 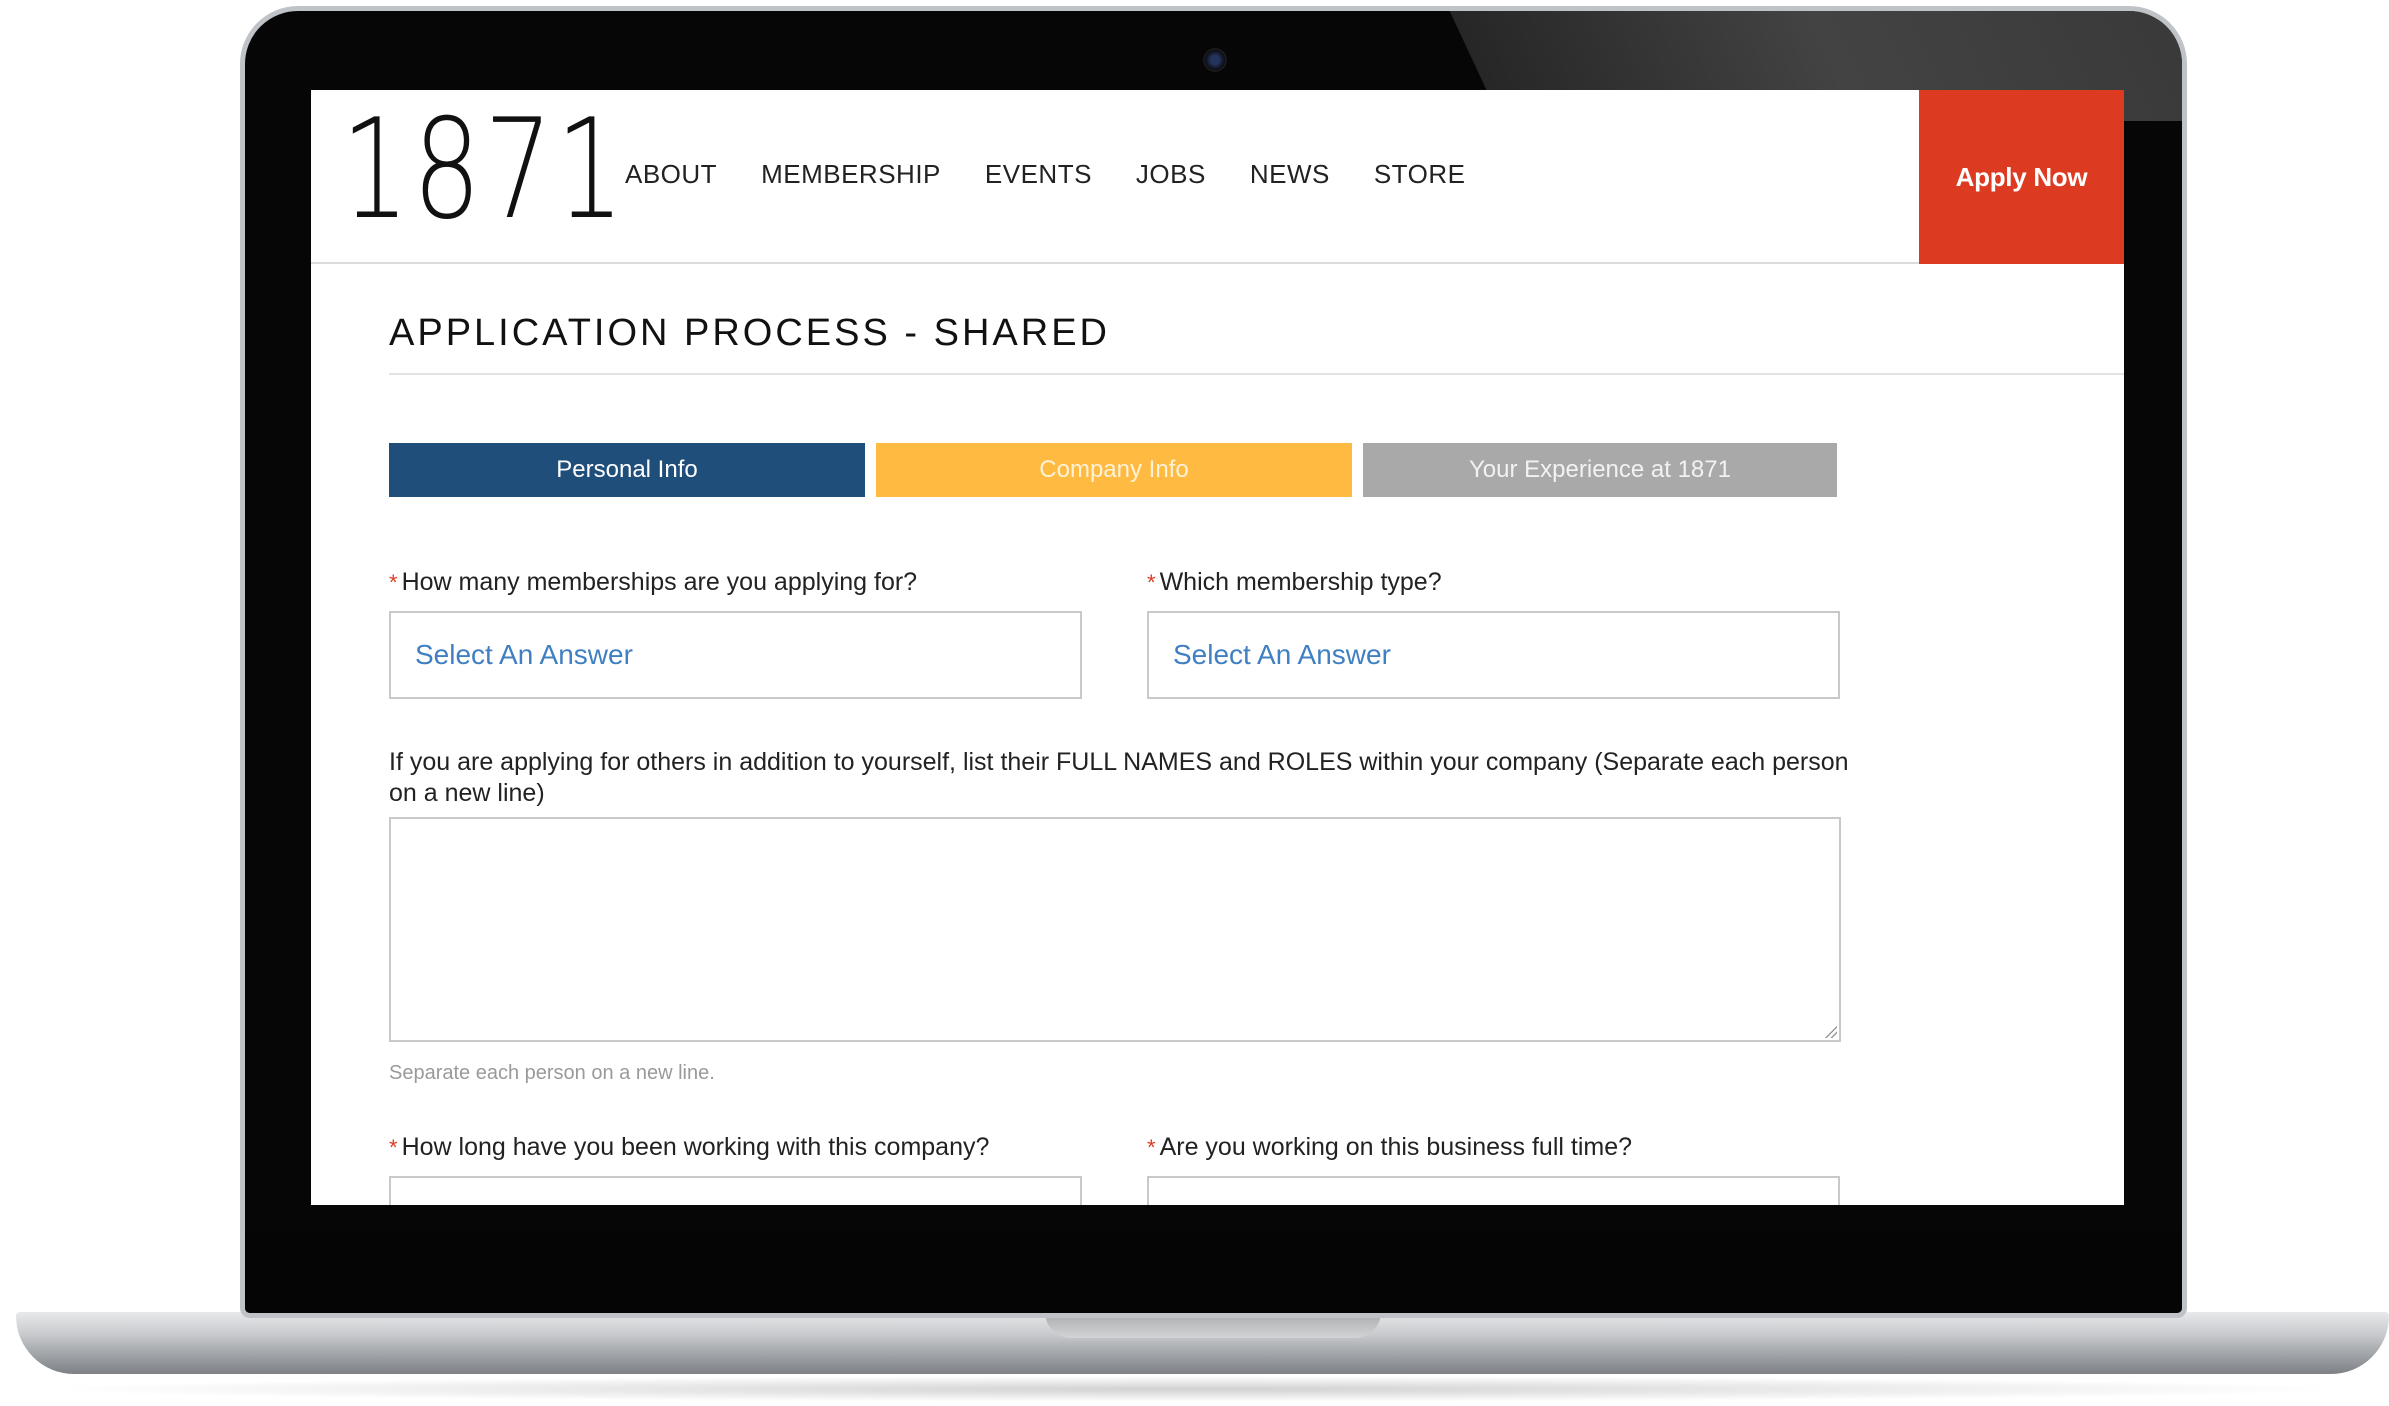 What do you see at coordinates (749, 333) in the screenshot?
I see `page-title: APPLICATION PROCESS - SHARED` at bounding box center [749, 333].